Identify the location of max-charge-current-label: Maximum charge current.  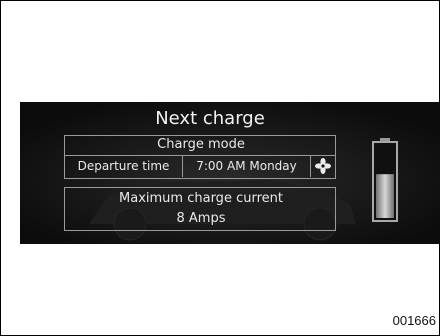
(201, 198).